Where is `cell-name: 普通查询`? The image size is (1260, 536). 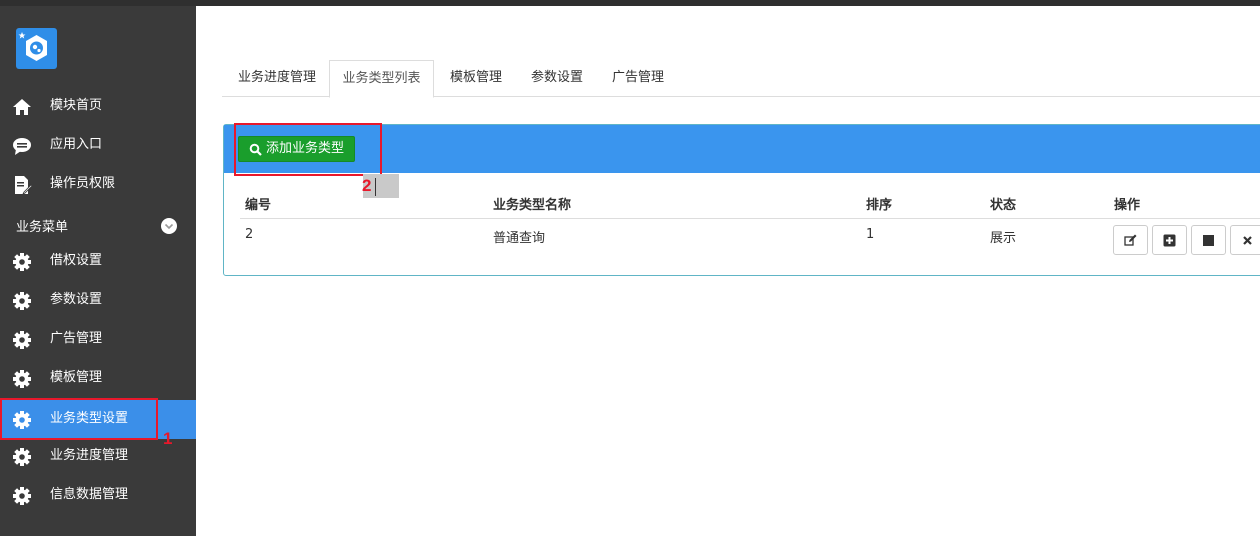
cell-name: 普通查询 is located at coordinates (519, 238).